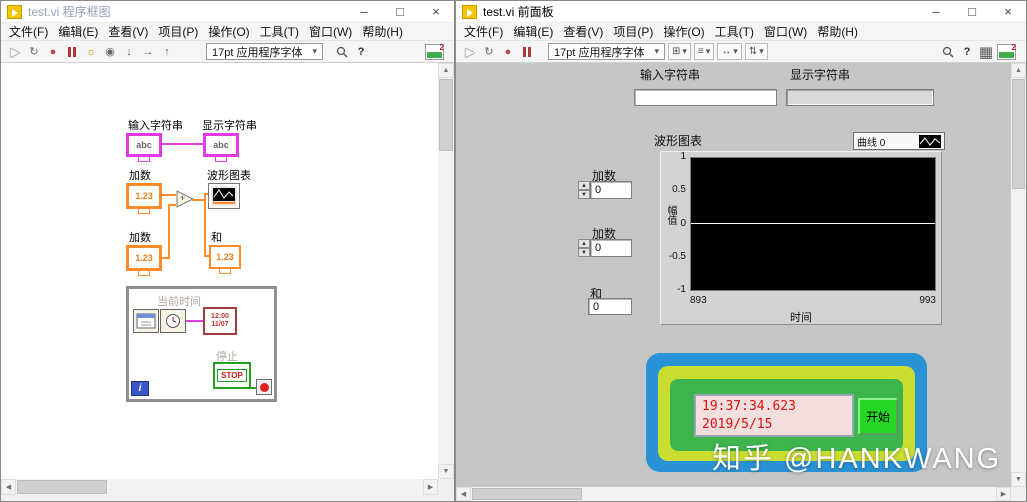 The width and height of the screenshot is (1027, 502). Describe the element at coordinates (899, 141) in the screenshot. I see `chart-legend: 曲线 0` at that location.